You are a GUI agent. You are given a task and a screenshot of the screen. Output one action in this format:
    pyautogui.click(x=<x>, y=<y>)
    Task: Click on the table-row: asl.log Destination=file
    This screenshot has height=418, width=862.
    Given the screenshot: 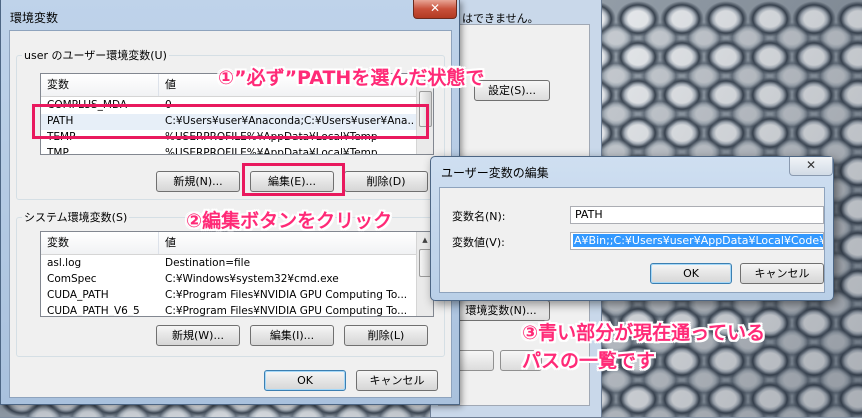 What is the action you would take?
    pyautogui.click(x=237, y=264)
    